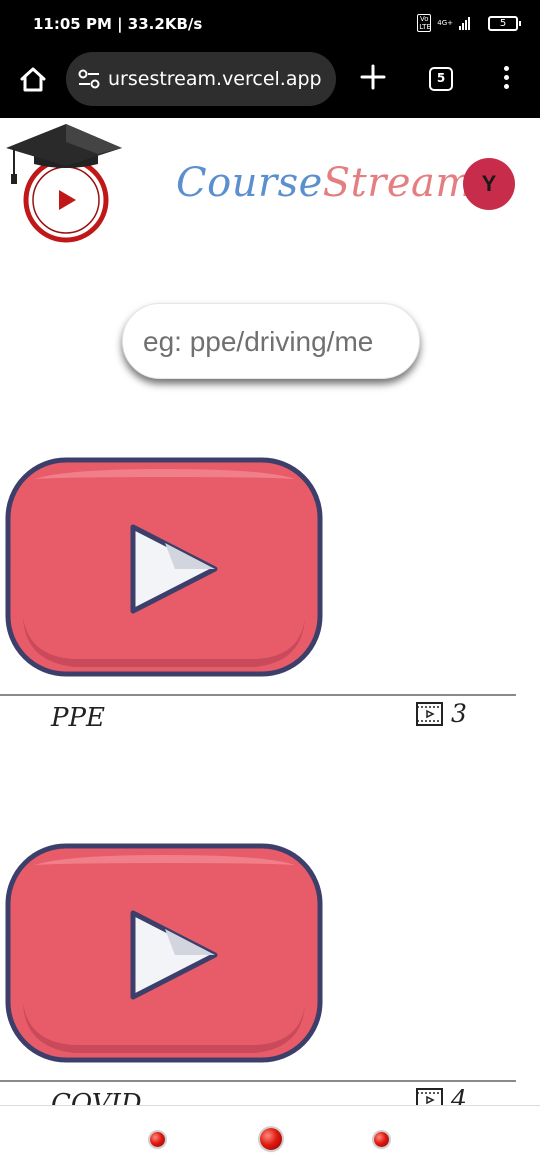 The width and height of the screenshot is (540, 1170). Describe the element at coordinates (464, 23) in the screenshot. I see `signal-icon` at that location.